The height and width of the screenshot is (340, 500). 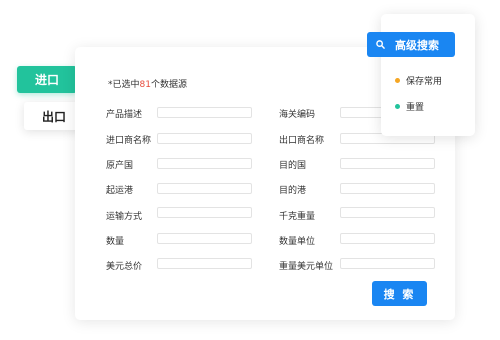 I want to click on input-transport-mode, so click(x=204, y=212).